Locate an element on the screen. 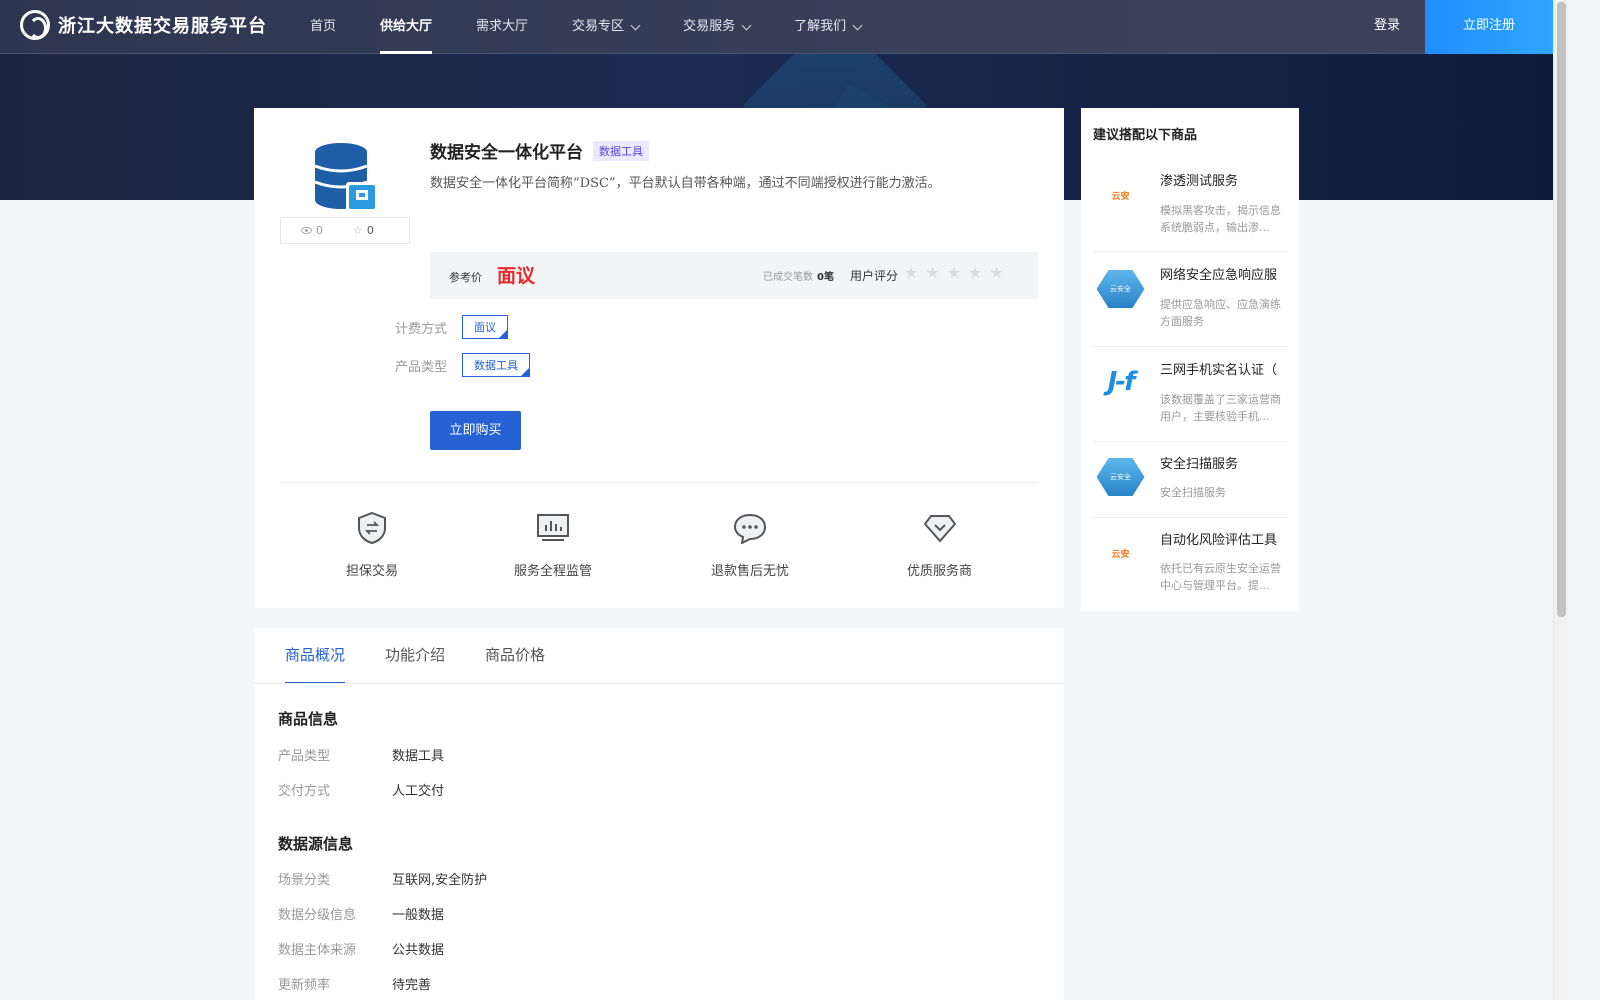 The width and height of the screenshot is (1600, 1000). deals-count: 已成交笔数 0笔 is located at coordinates (798, 275).